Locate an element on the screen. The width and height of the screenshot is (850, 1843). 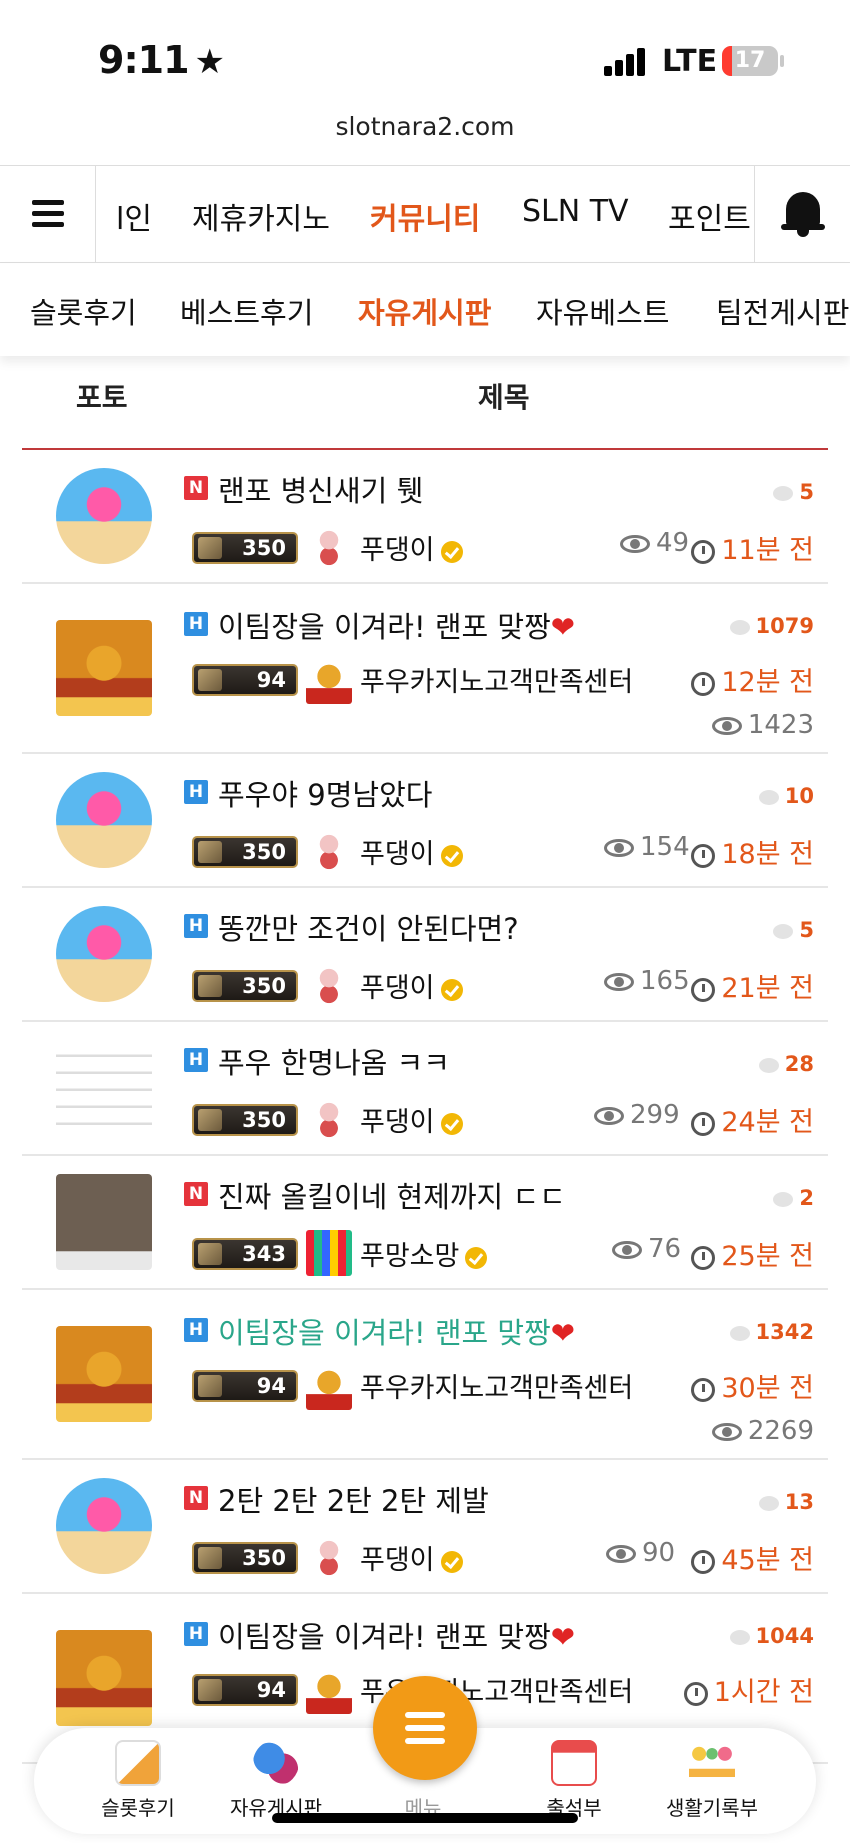
view-count: 76 is located at coordinates (646, 1249).